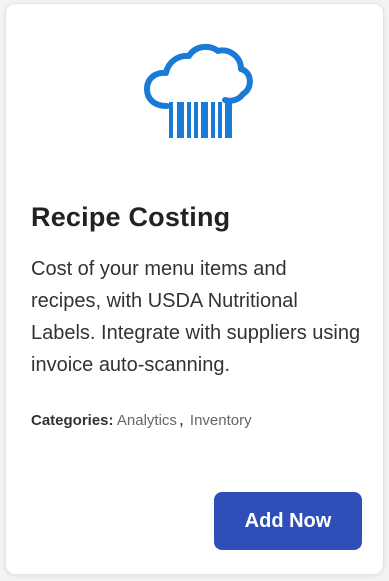 The image size is (389, 581). I want to click on category-inventory: Inventory, so click(220, 420).